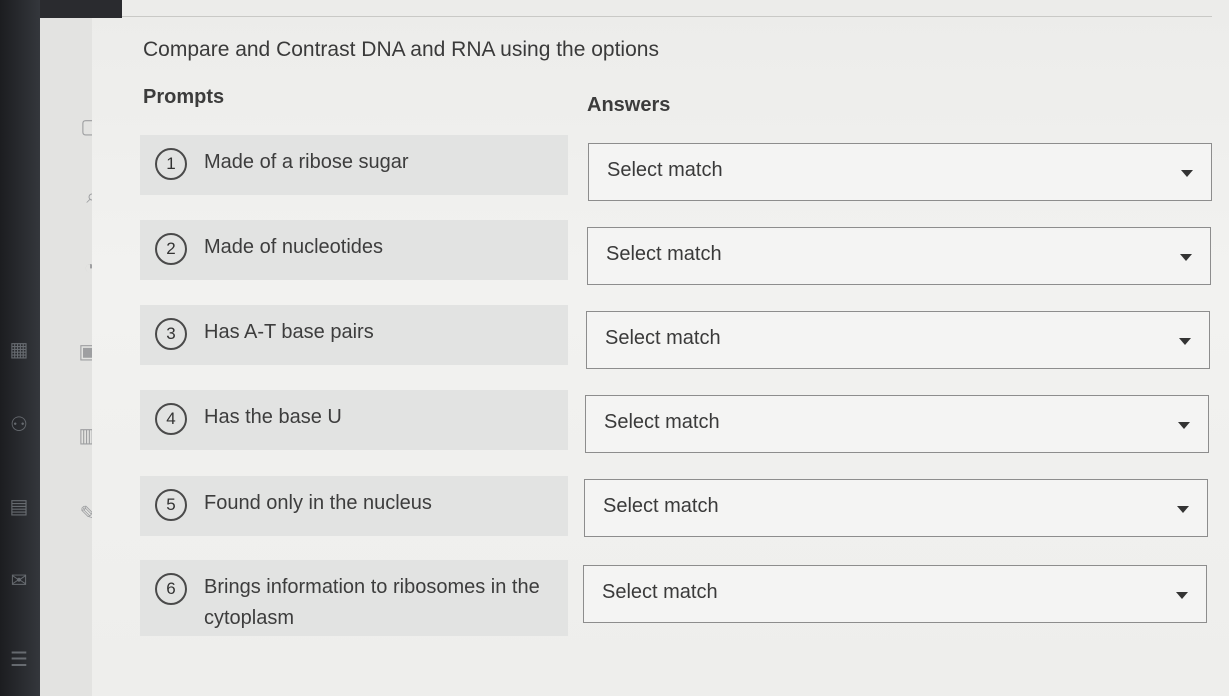 The image size is (1229, 696). What do you see at coordinates (171, 249) in the screenshot?
I see `prompt-number: 2` at bounding box center [171, 249].